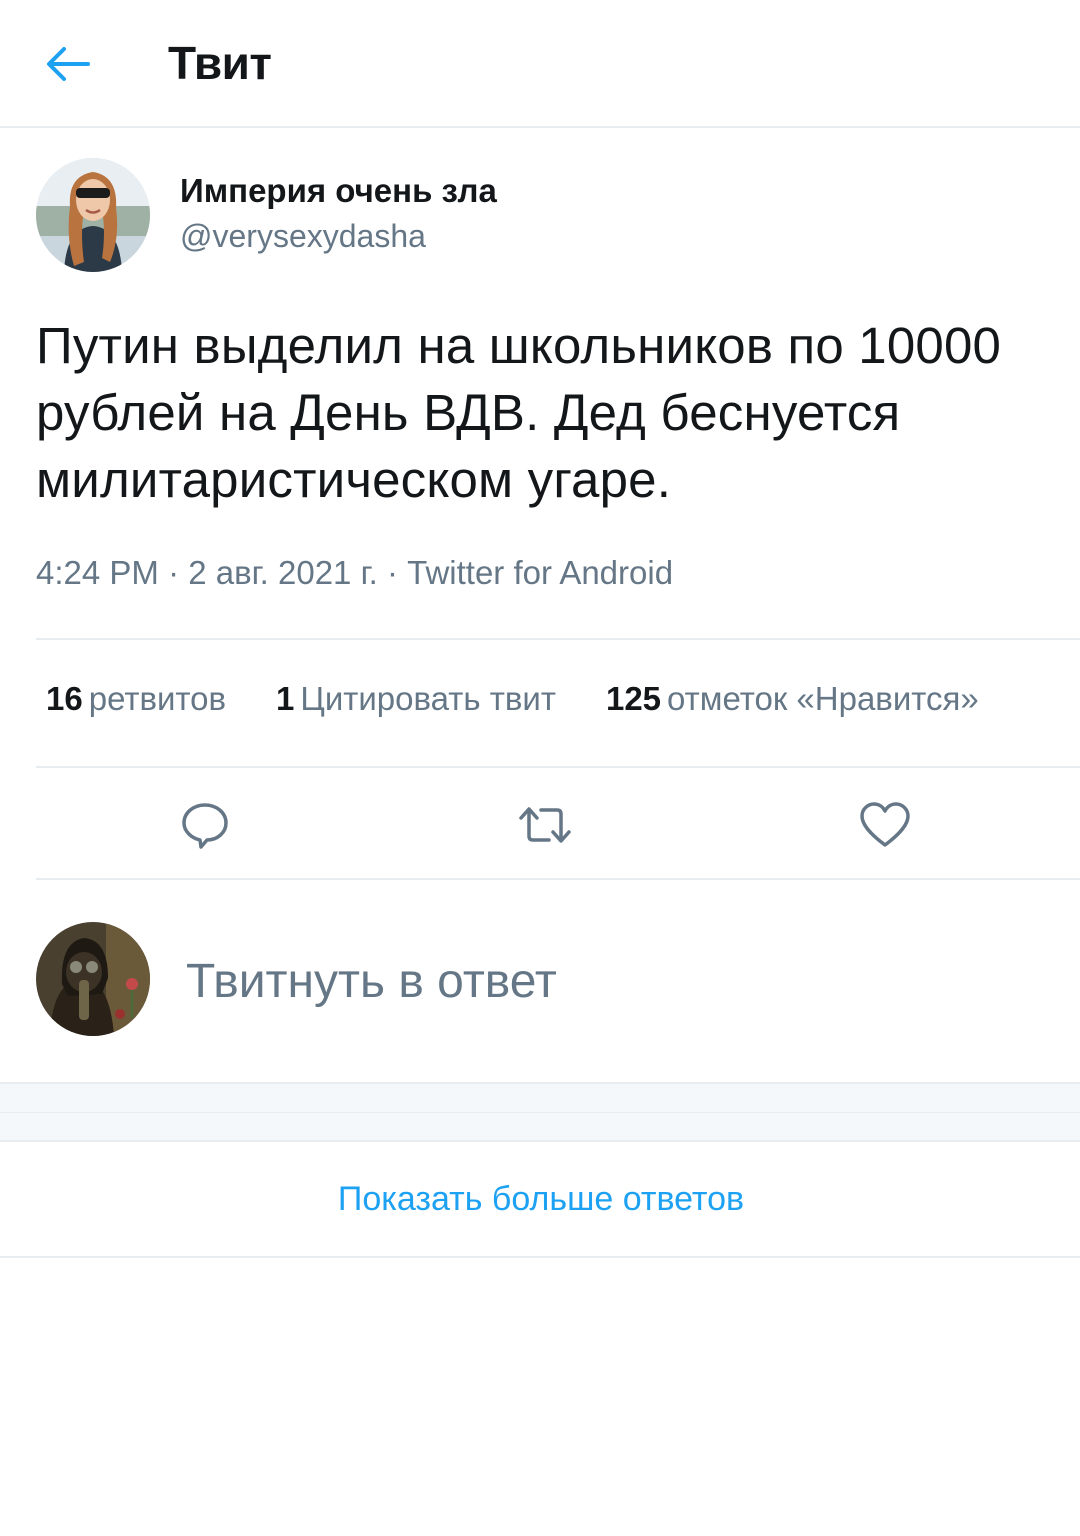 This screenshot has width=1080, height=1536. I want to click on tweet-time: 4:24 PM, so click(97, 572).